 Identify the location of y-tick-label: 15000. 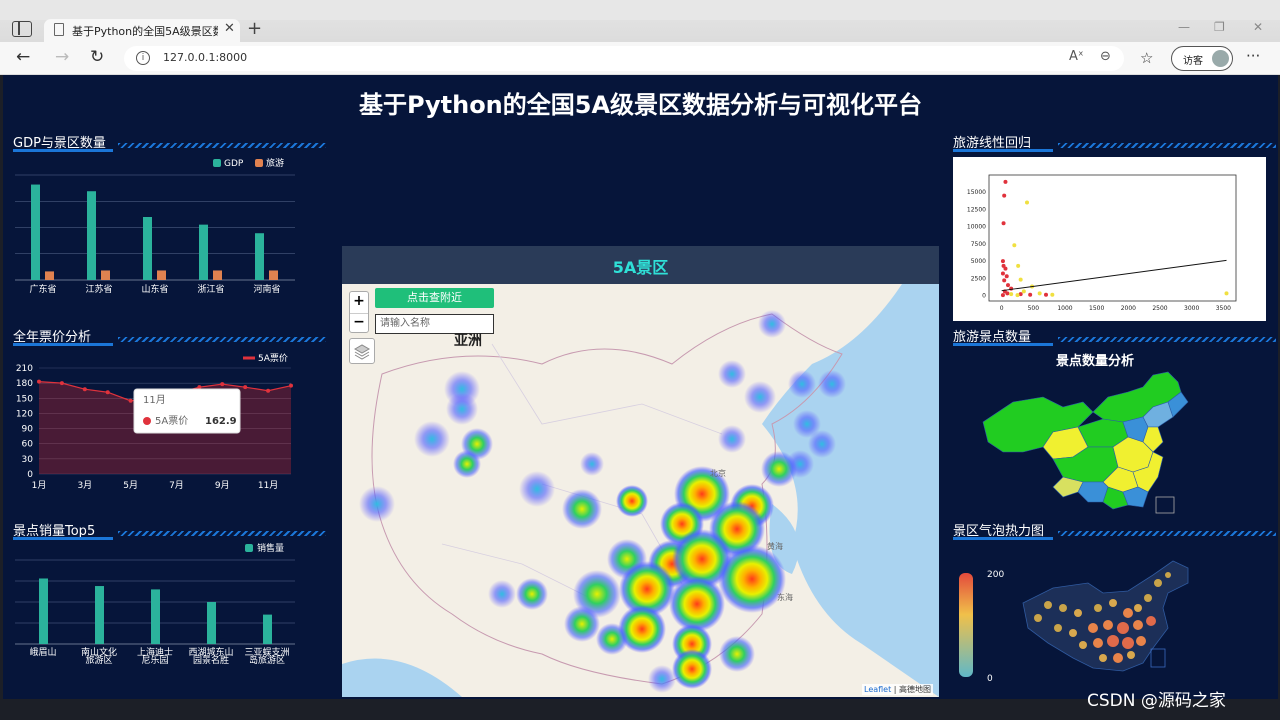
(976, 192).